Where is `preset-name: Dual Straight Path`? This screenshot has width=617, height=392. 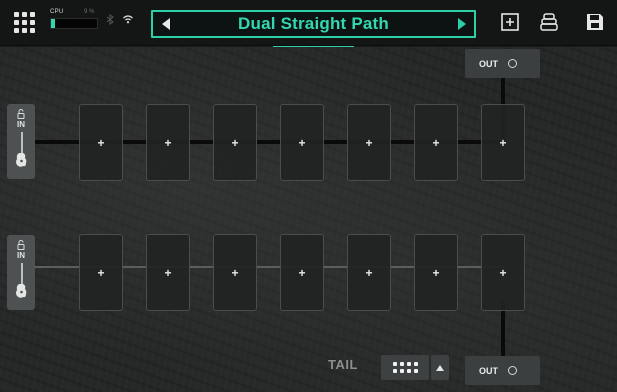 preset-name: Dual Straight Path is located at coordinates (313, 23).